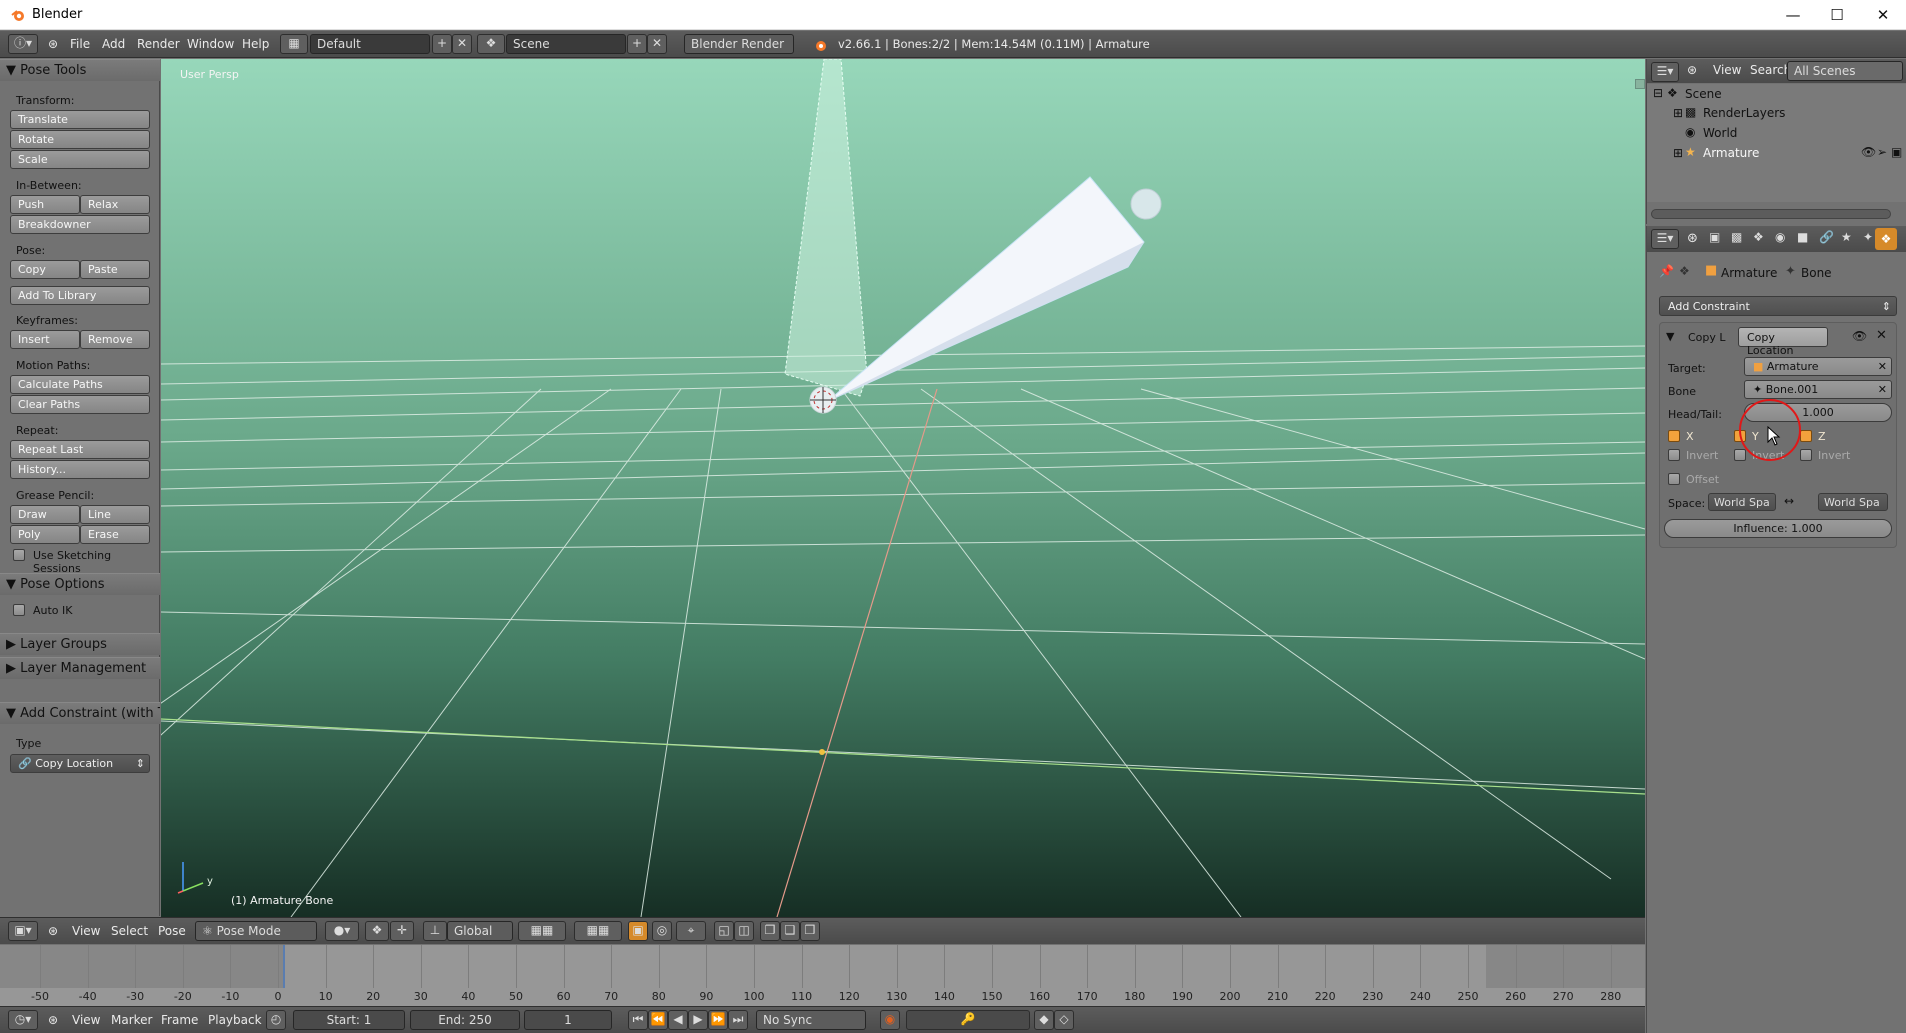  I want to click on auto-ik-checkbox, so click(19, 610).